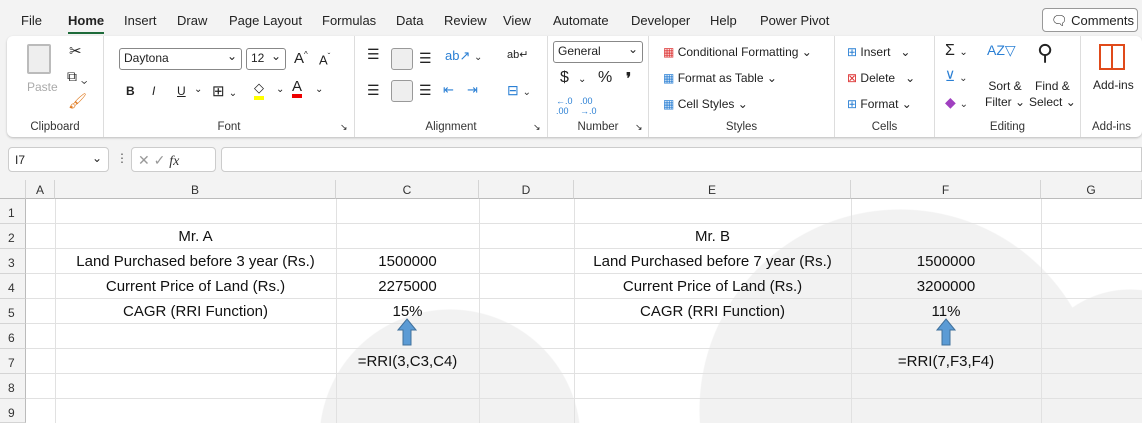 This screenshot has height=423, width=1142. What do you see at coordinates (425, 90) in the screenshot?
I see `align-right-icon: ☰` at bounding box center [425, 90].